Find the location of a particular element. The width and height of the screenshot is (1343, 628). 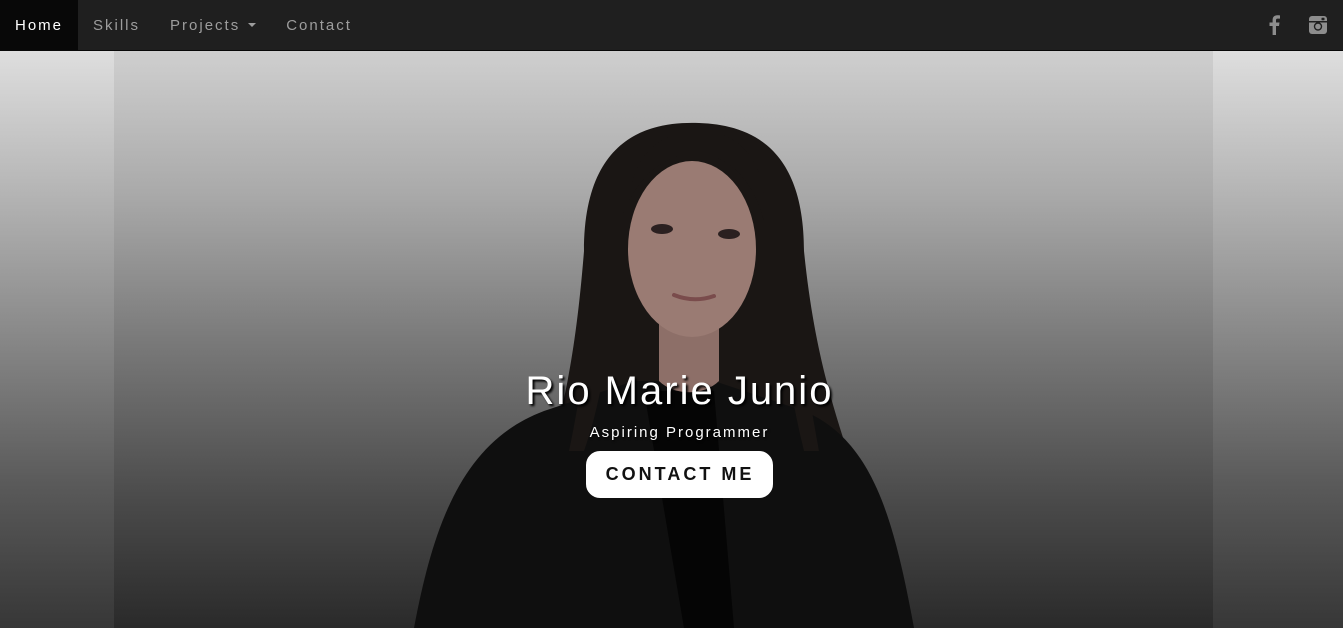

nav-skills: Skills is located at coordinates (116, 25).